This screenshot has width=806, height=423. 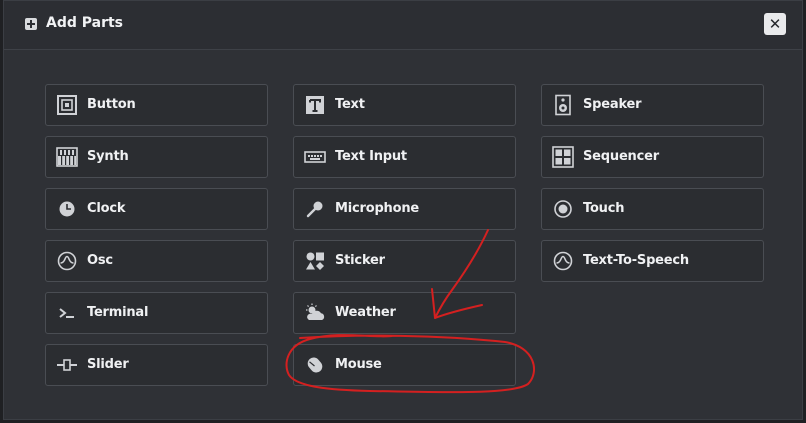 What do you see at coordinates (563, 261) in the screenshot?
I see `text-to-speech-icon` at bounding box center [563, 261].